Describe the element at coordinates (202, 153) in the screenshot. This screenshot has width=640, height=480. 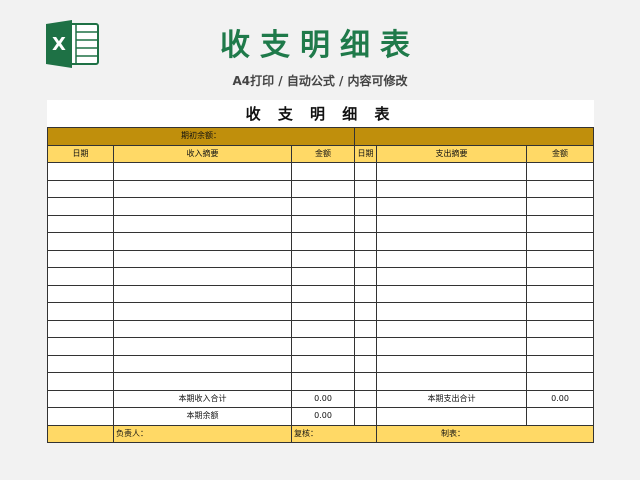
I see `income-summary-header: 收入摘要` at that location.